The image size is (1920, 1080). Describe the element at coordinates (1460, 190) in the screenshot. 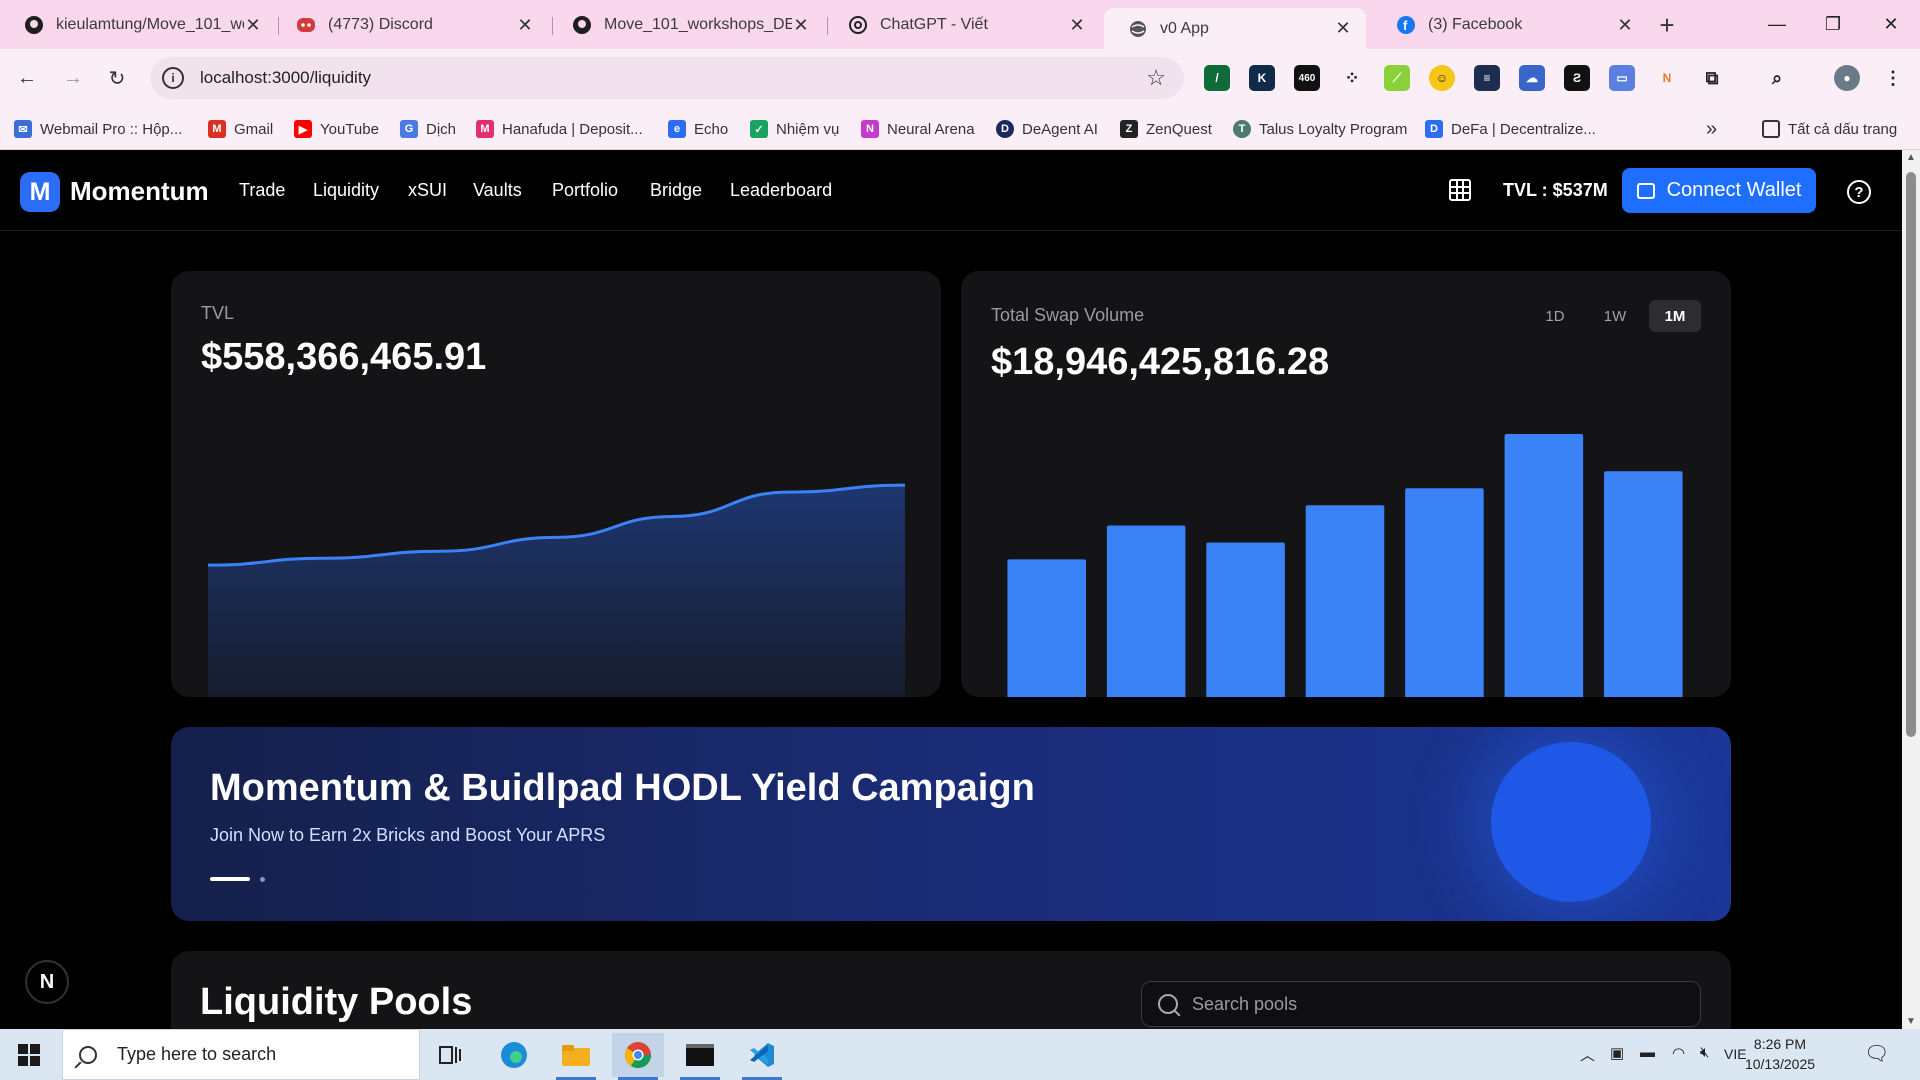

I see `grid-icon` at that location.